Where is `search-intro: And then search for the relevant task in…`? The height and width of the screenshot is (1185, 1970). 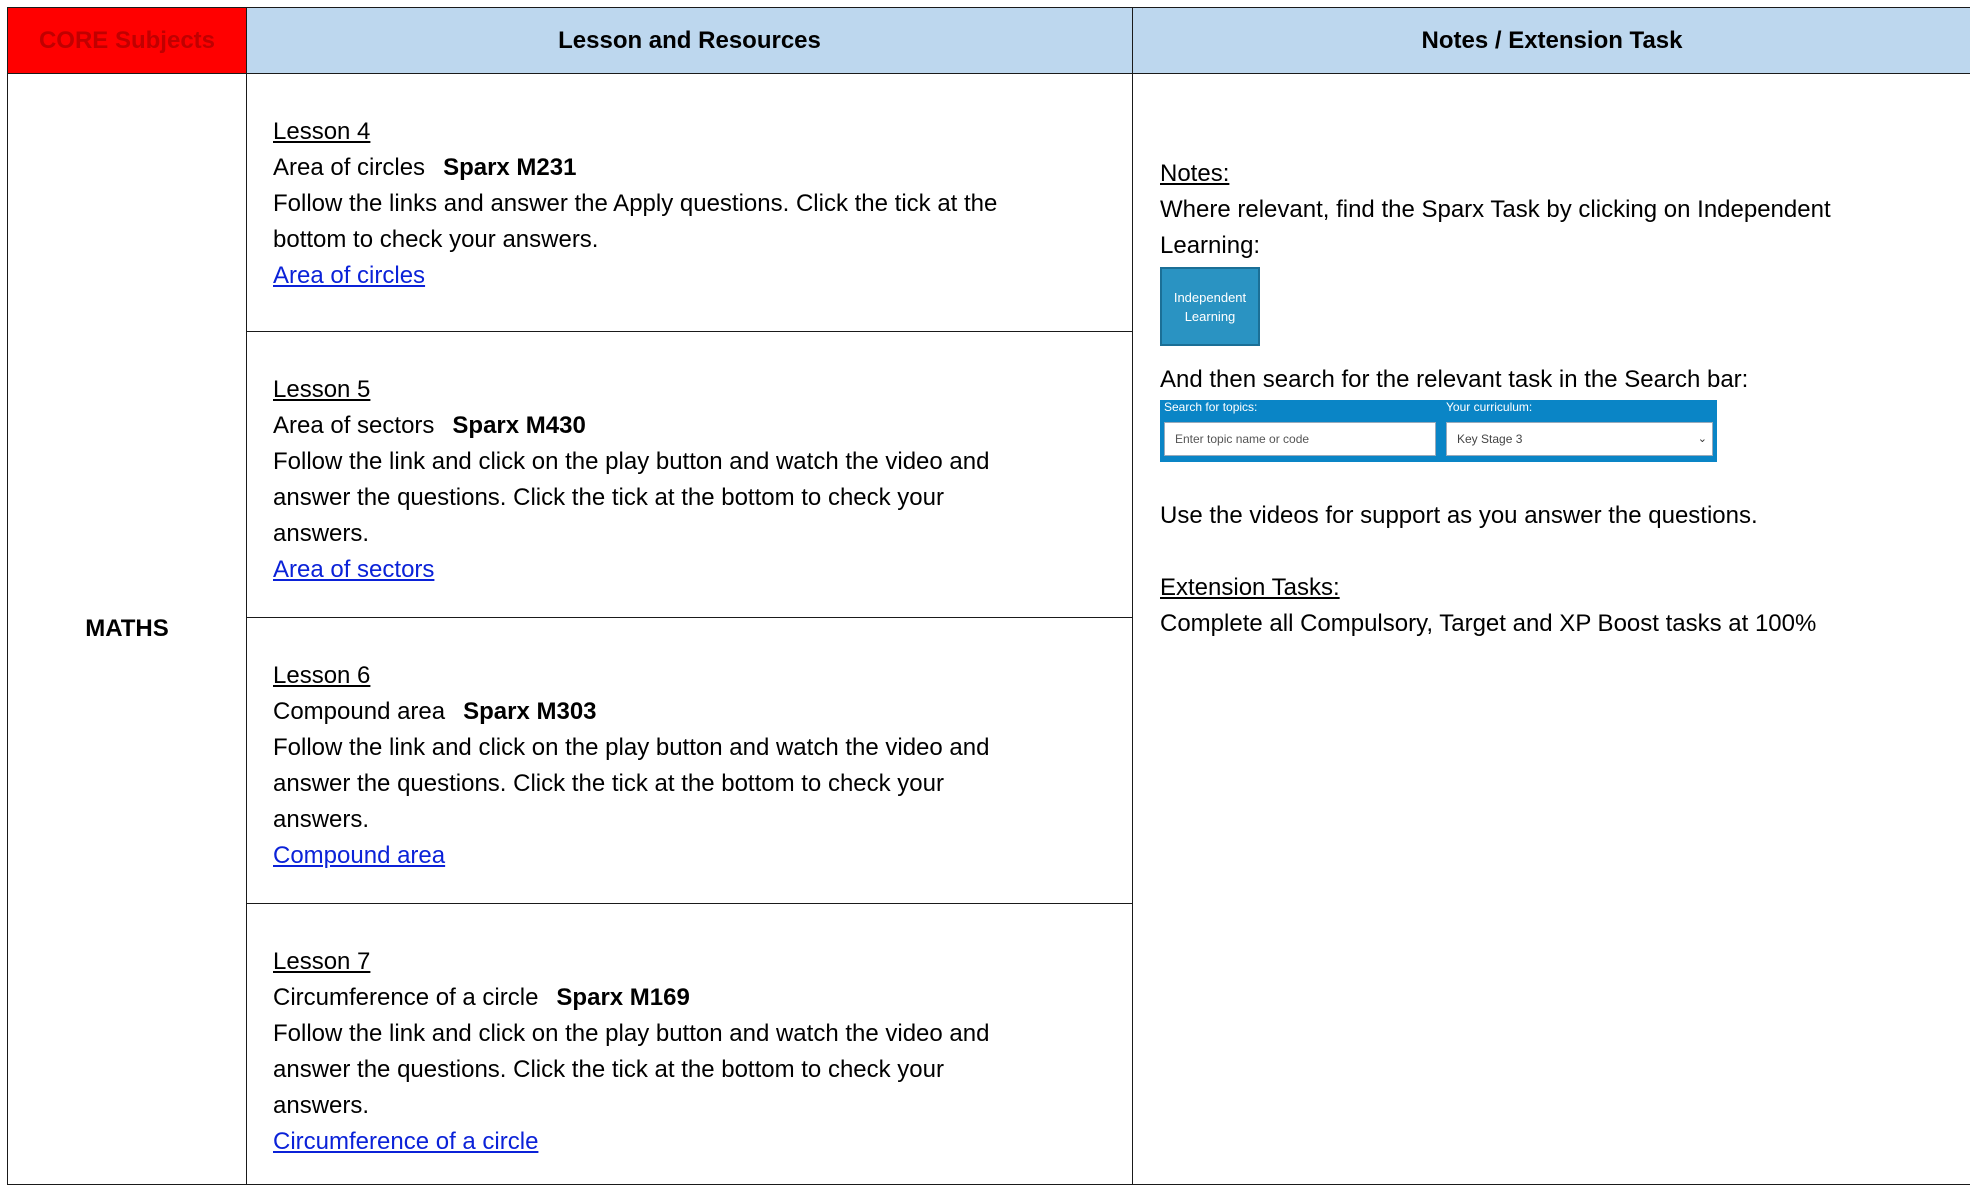
search-intro: And then search for the relevant task in… is located at coordinates (1454, 379).